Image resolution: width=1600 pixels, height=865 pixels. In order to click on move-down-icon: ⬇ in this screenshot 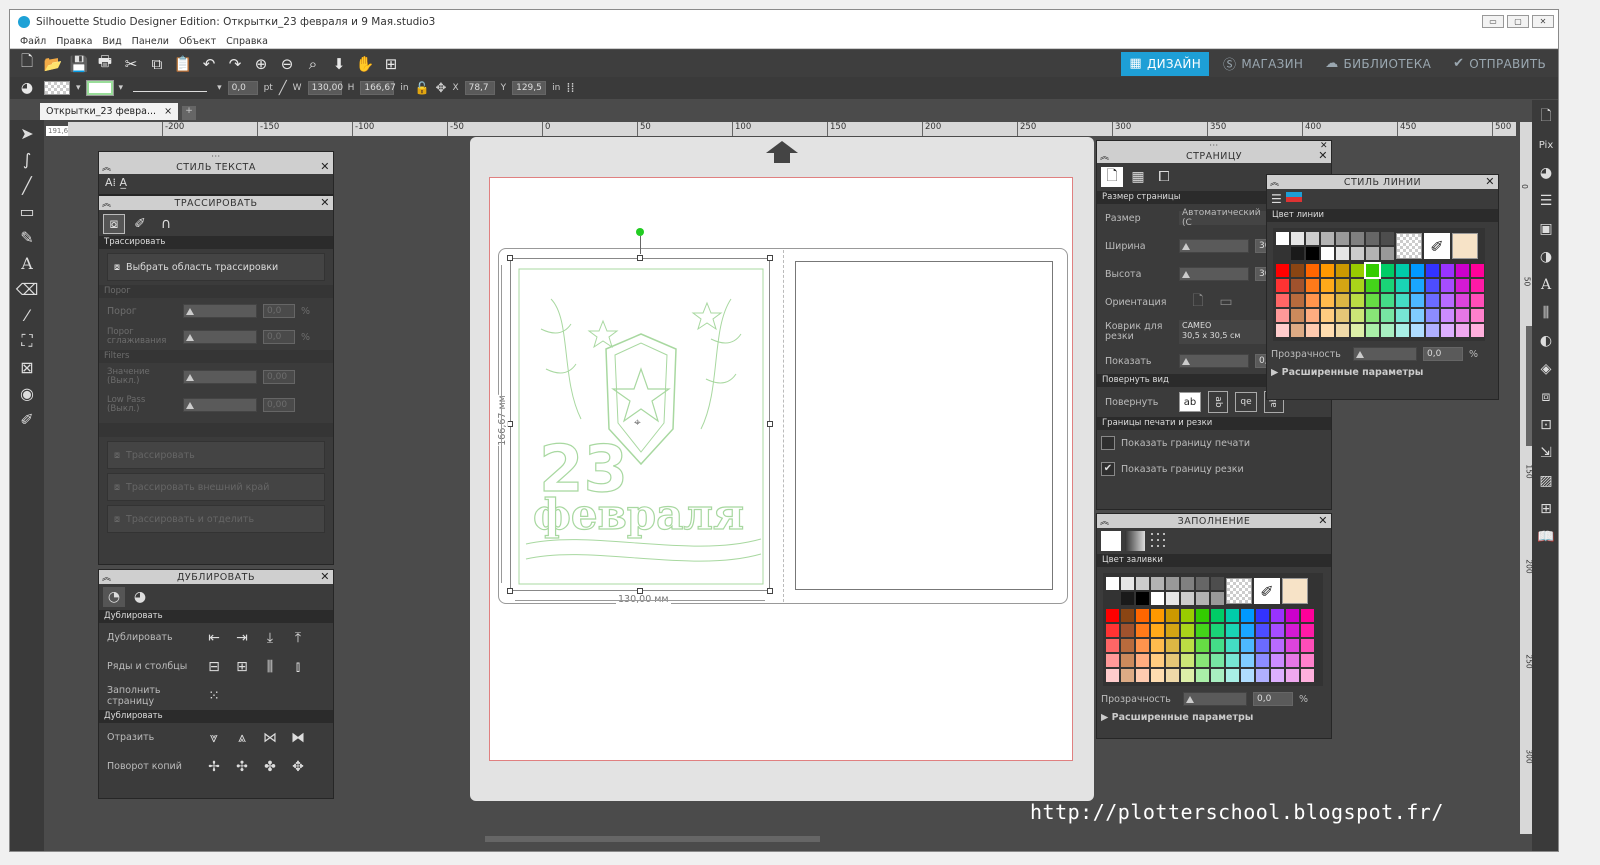, I will do `click(339, 64)`.